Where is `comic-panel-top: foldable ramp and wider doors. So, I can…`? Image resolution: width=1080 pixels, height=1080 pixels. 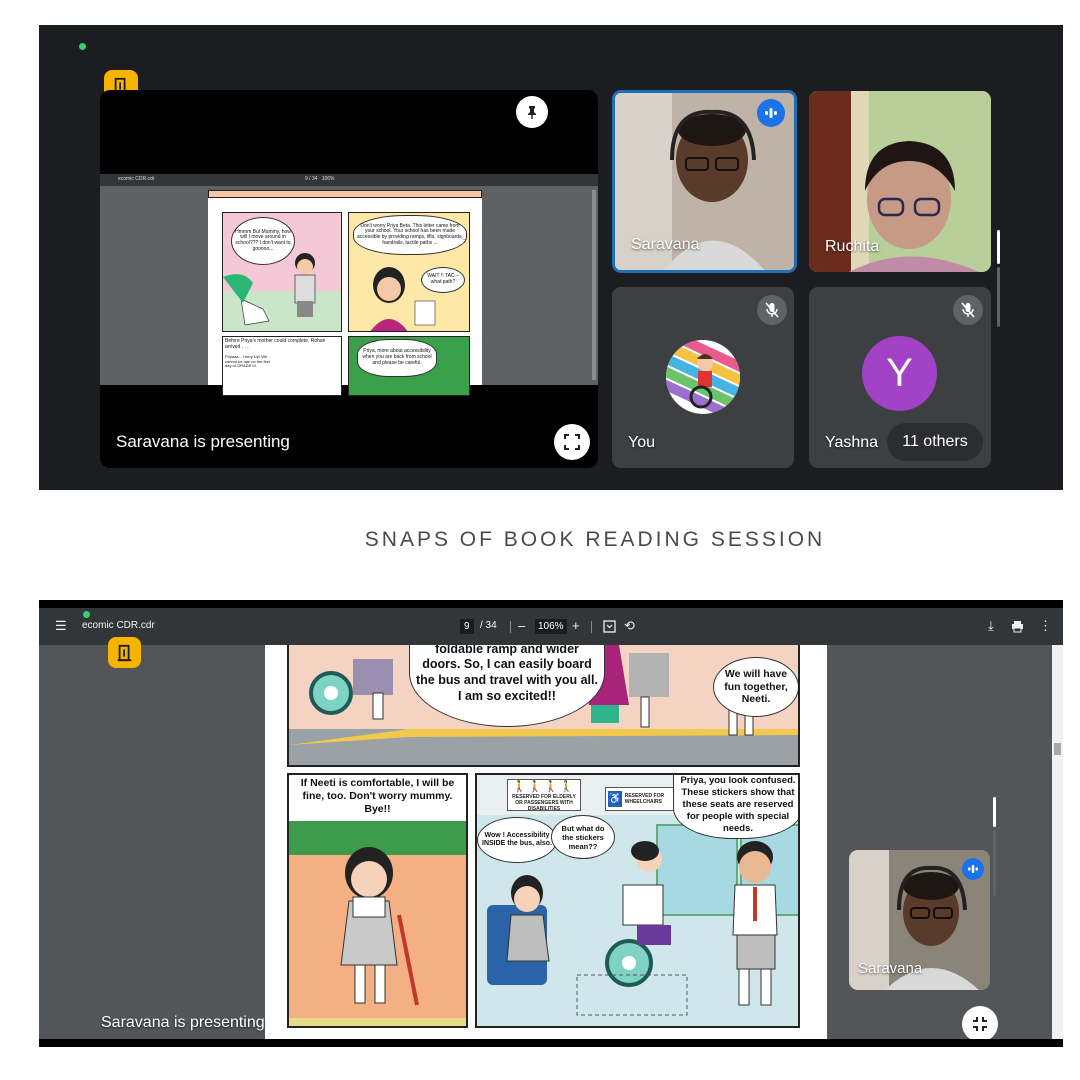 comic-panel-top: foldable ramp and wider doors. So, I can… is located at coordinates (543, 706).